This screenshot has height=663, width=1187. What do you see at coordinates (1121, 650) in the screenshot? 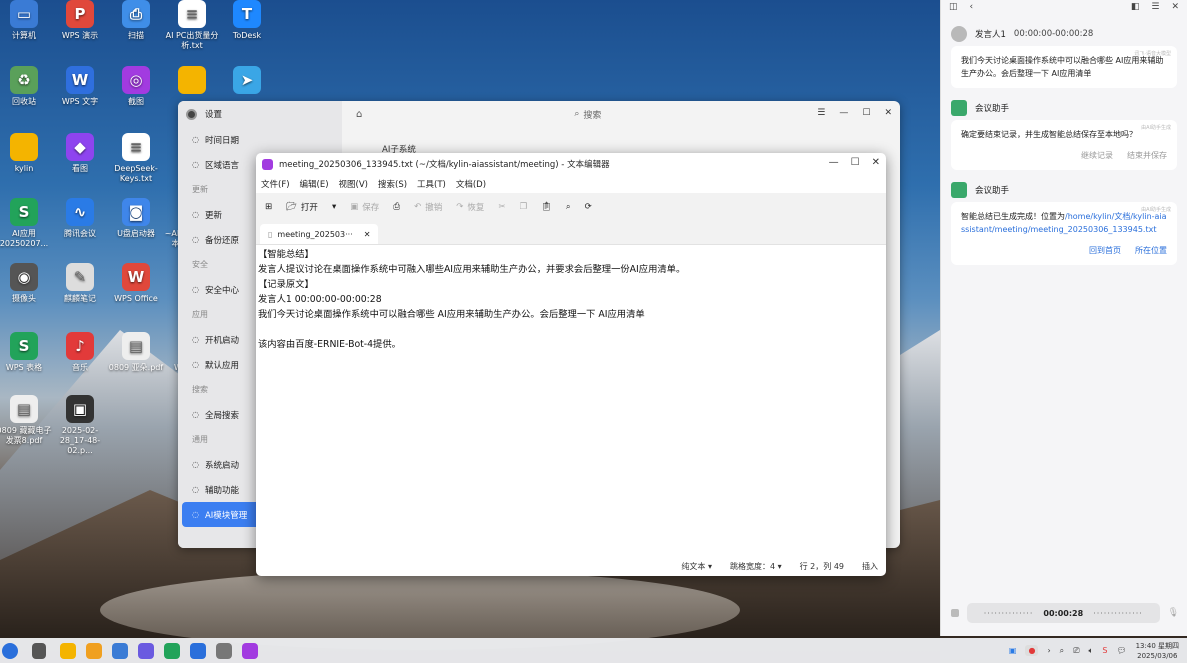
I see `notification-icon: 💬︎` at bounding box center [1121, 650].